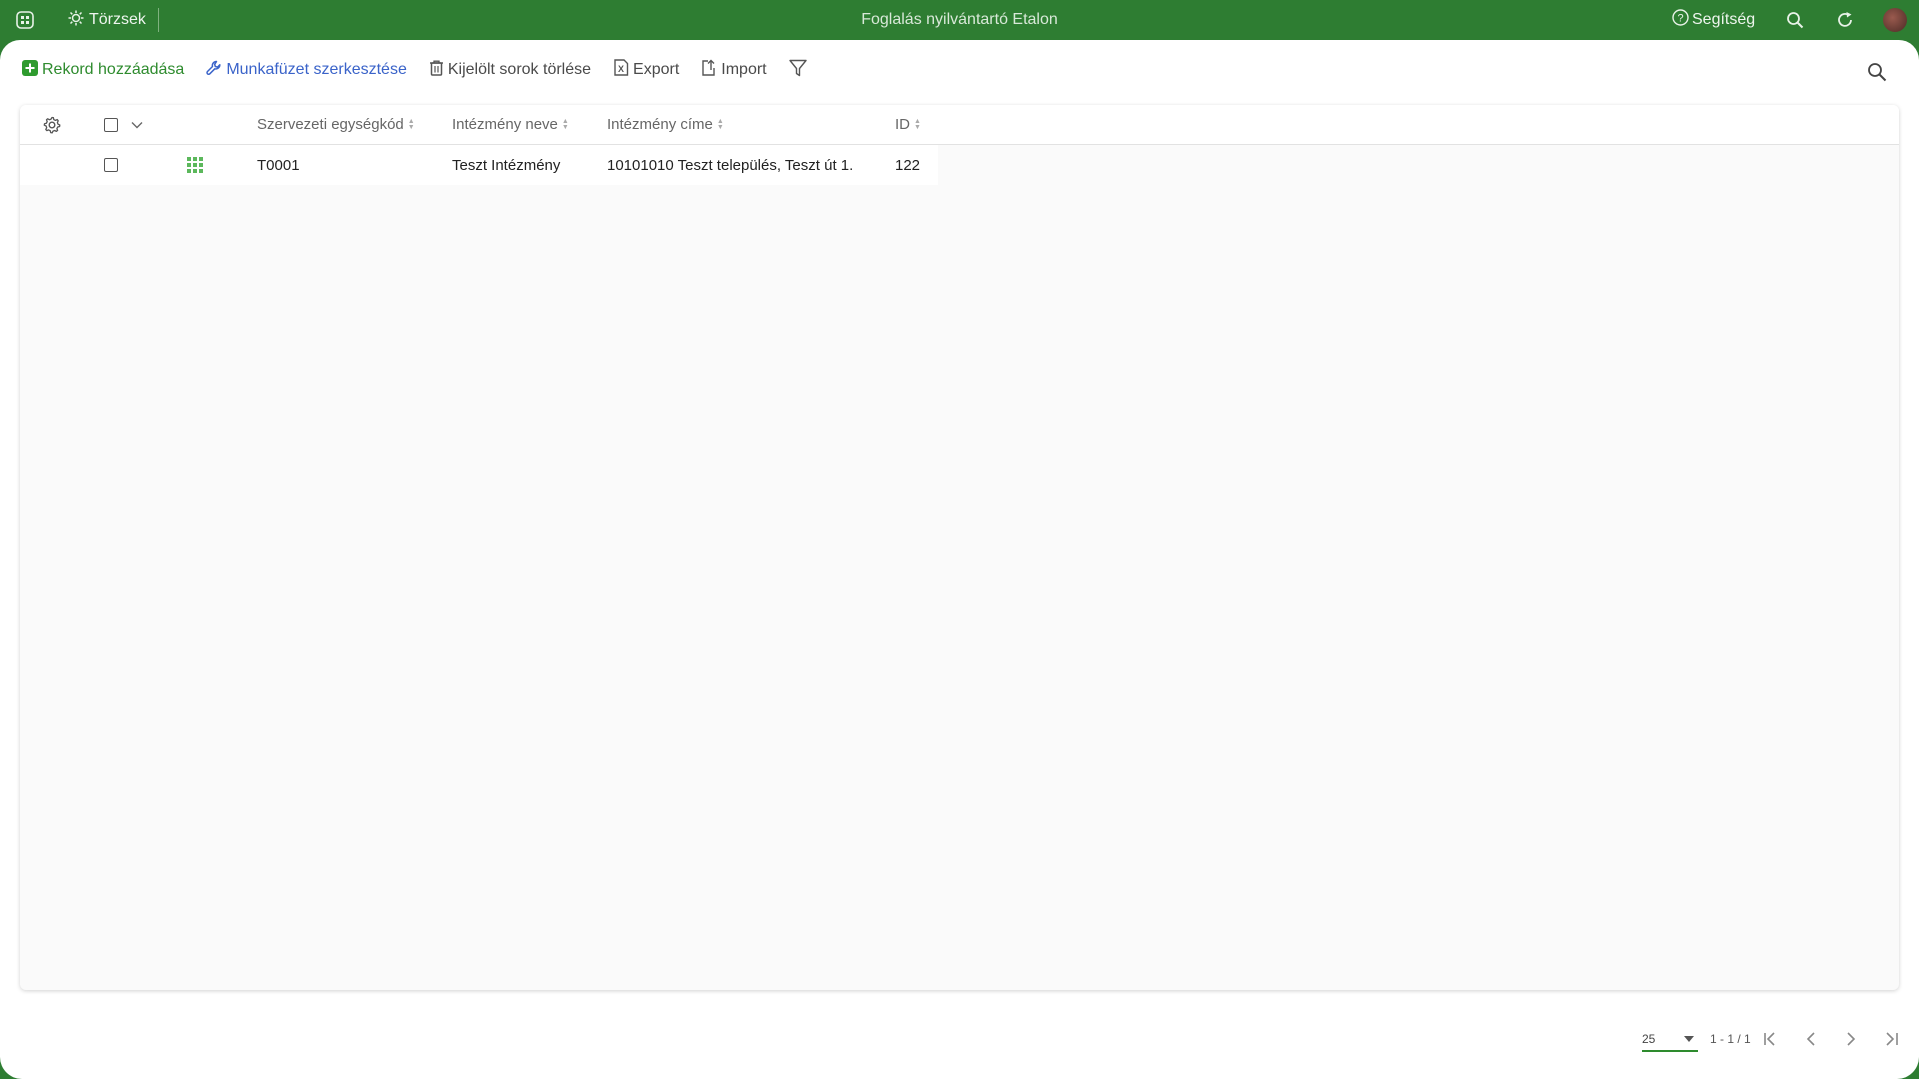  What do you see at coordinates (656, 69) in the screenshot?
I see `export-label: Export` at bounding box center [656, 69].